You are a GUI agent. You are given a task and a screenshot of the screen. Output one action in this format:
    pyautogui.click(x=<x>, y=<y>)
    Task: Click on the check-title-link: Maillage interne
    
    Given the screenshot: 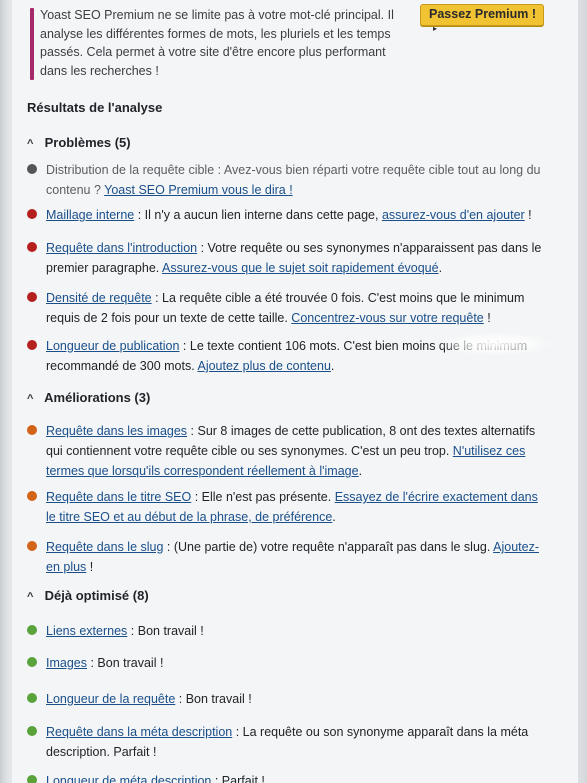 What is the action you would take?
    pyautogui.click(x=90, y=215)
    